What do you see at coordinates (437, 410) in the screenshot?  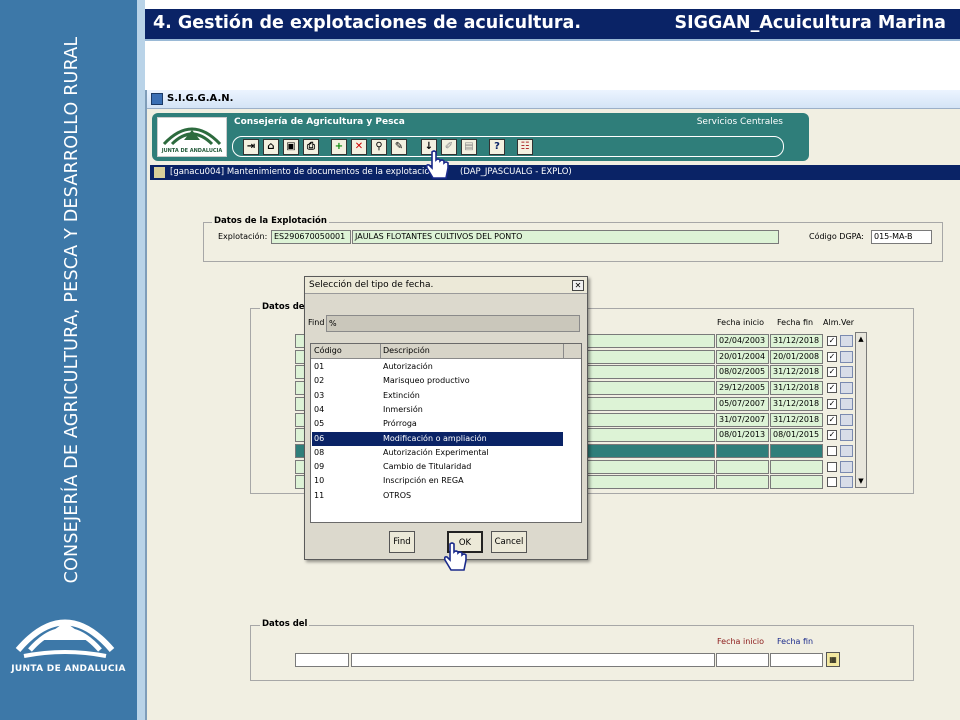 I see `dialog-list-item: 04 Inmersión` at bounding box center [437, 410].